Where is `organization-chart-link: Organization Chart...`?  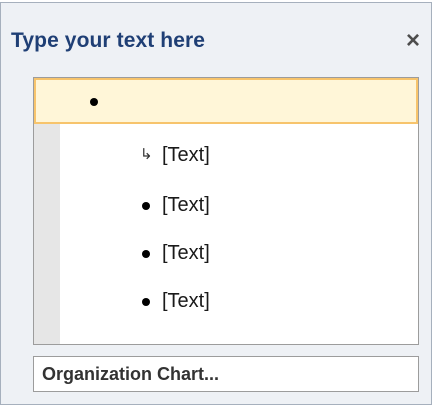 organization-chart-link: Organization Chart... is located at coordinates (226, 374).